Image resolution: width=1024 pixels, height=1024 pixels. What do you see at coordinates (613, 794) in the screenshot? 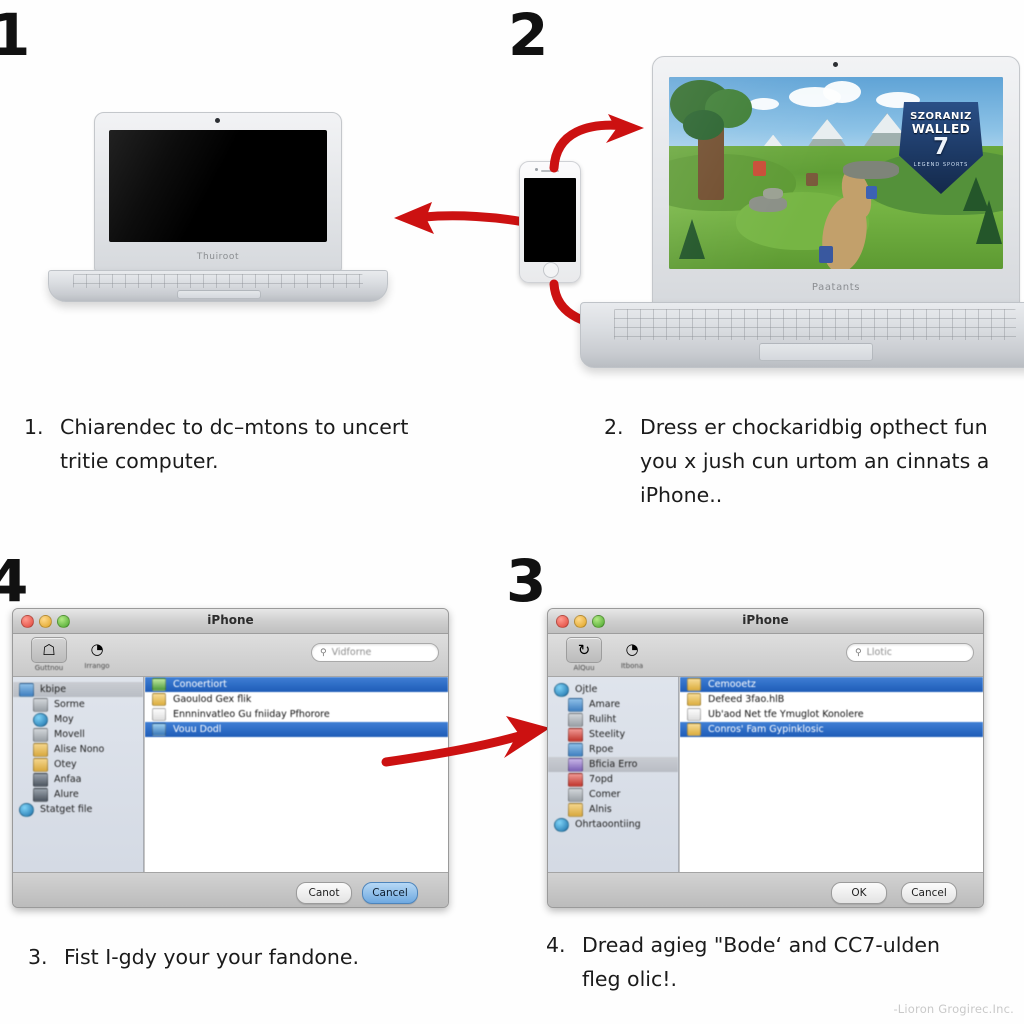
I see `sidebar-item: Comer` at bounding box center [613, 794].